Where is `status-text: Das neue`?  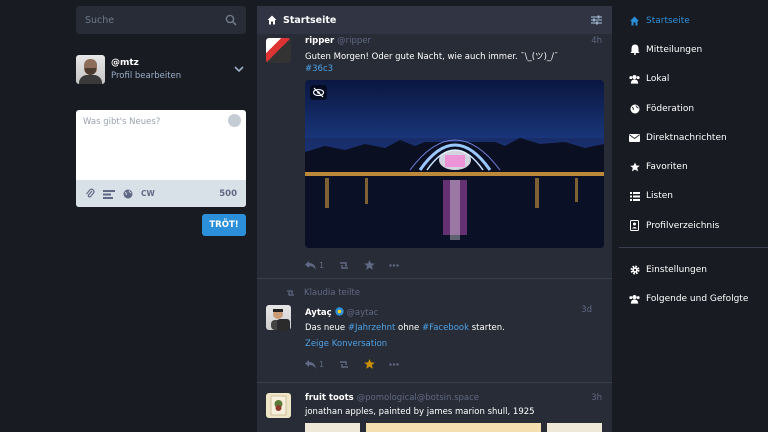
status-text: Das neue is located at coordinates (326, 328).